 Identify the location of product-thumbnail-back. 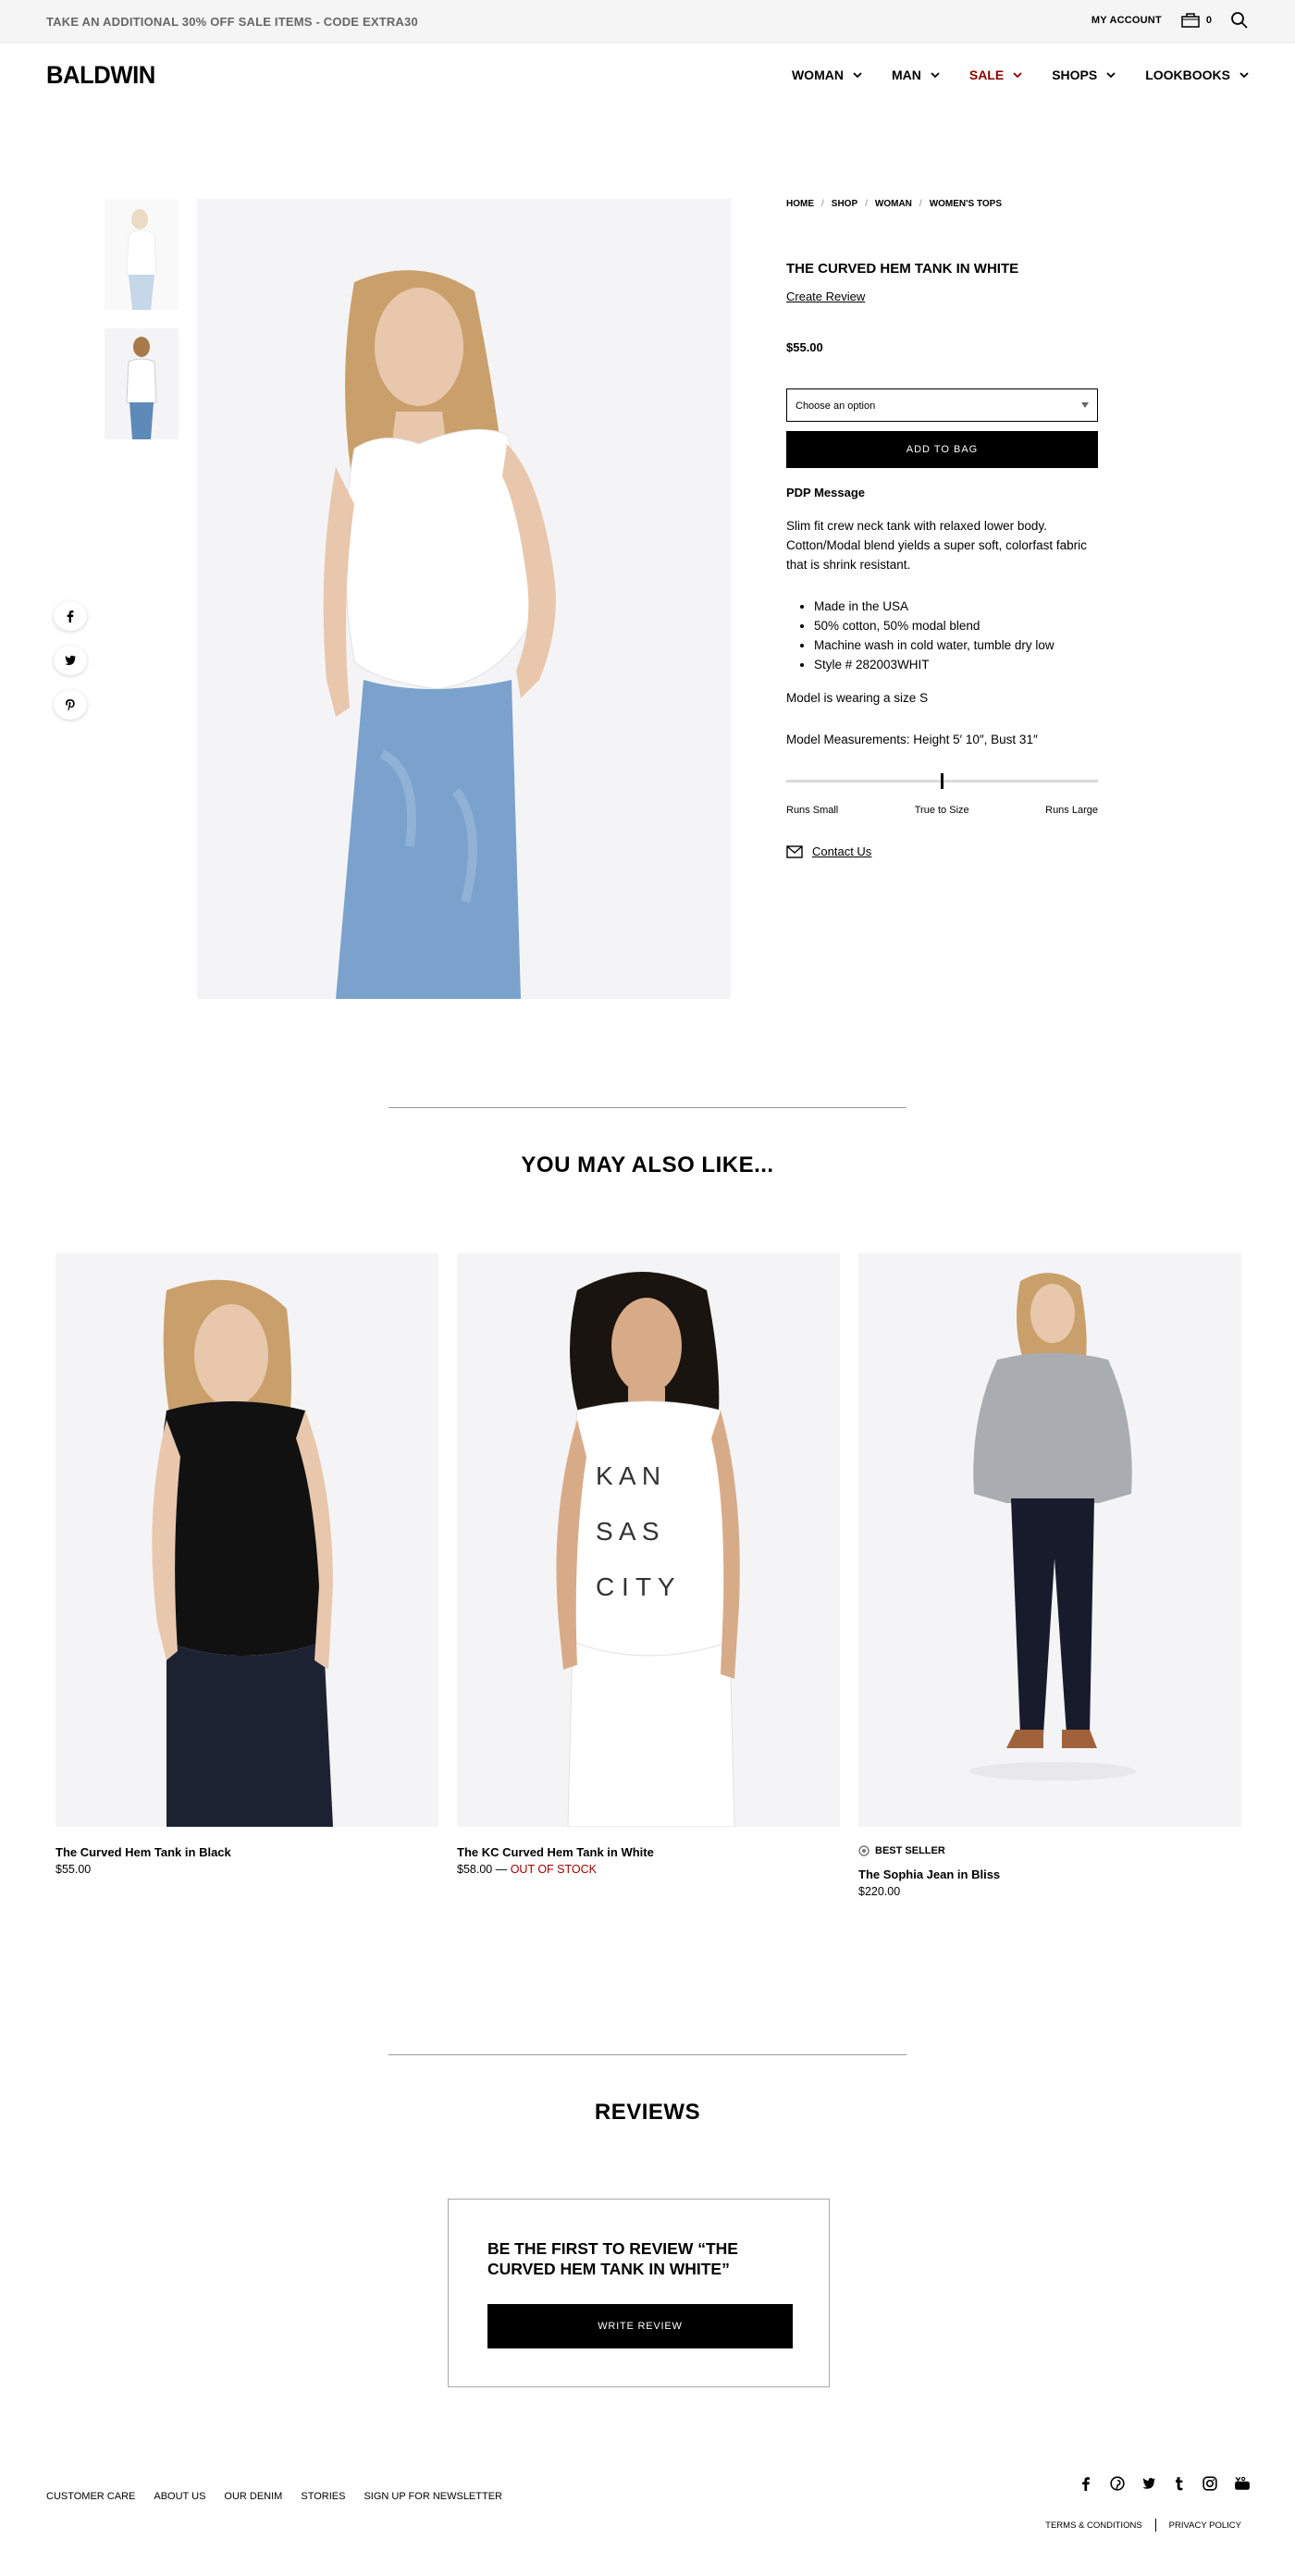
(142, 383).